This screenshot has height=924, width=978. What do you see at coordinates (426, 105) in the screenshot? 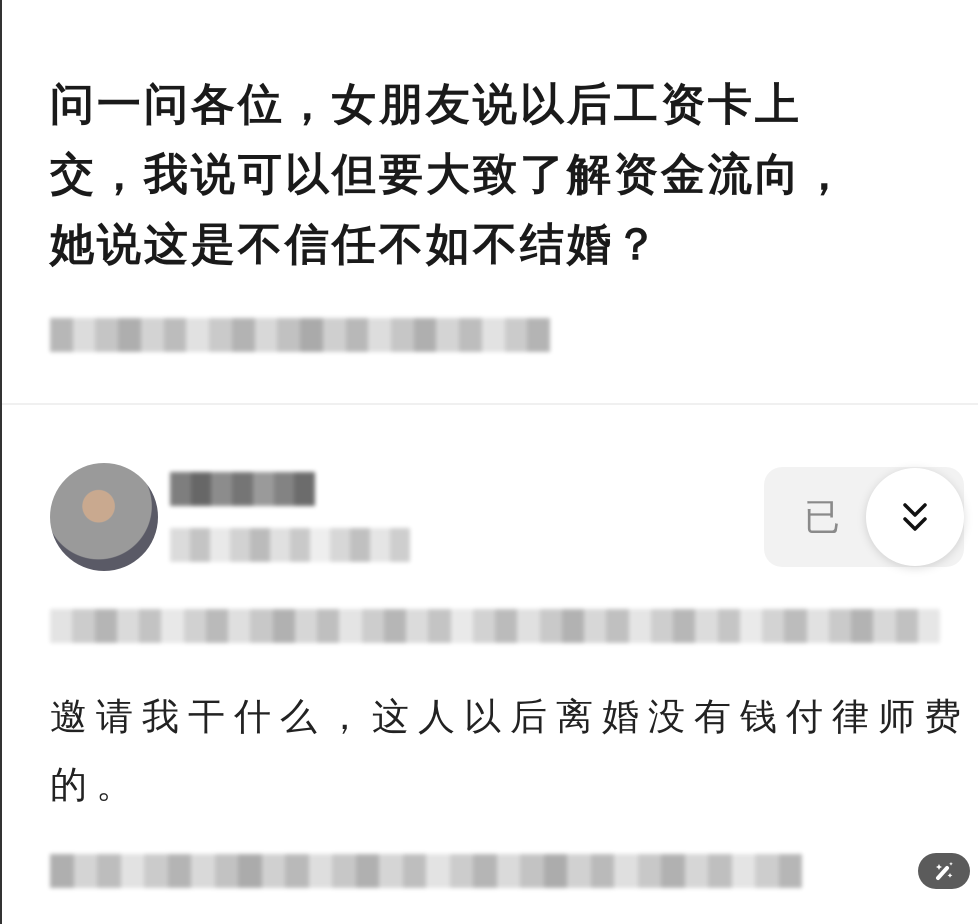
I see `question-title-line: 问一问各位，女朋友说以后工资卡上` at bounding box center [426, 105].